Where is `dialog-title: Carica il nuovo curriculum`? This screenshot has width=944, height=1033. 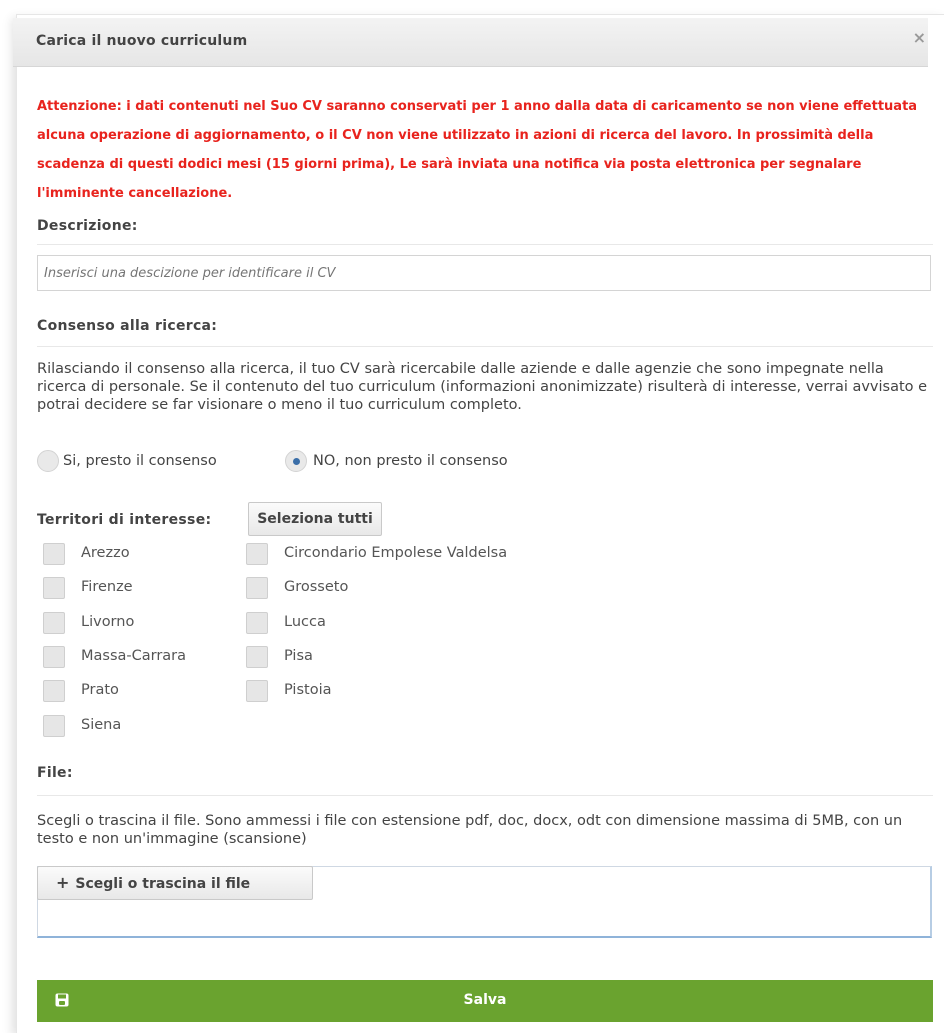
dialog-title: Carica il nuovo curriculum is located at coordinates (142, 41).